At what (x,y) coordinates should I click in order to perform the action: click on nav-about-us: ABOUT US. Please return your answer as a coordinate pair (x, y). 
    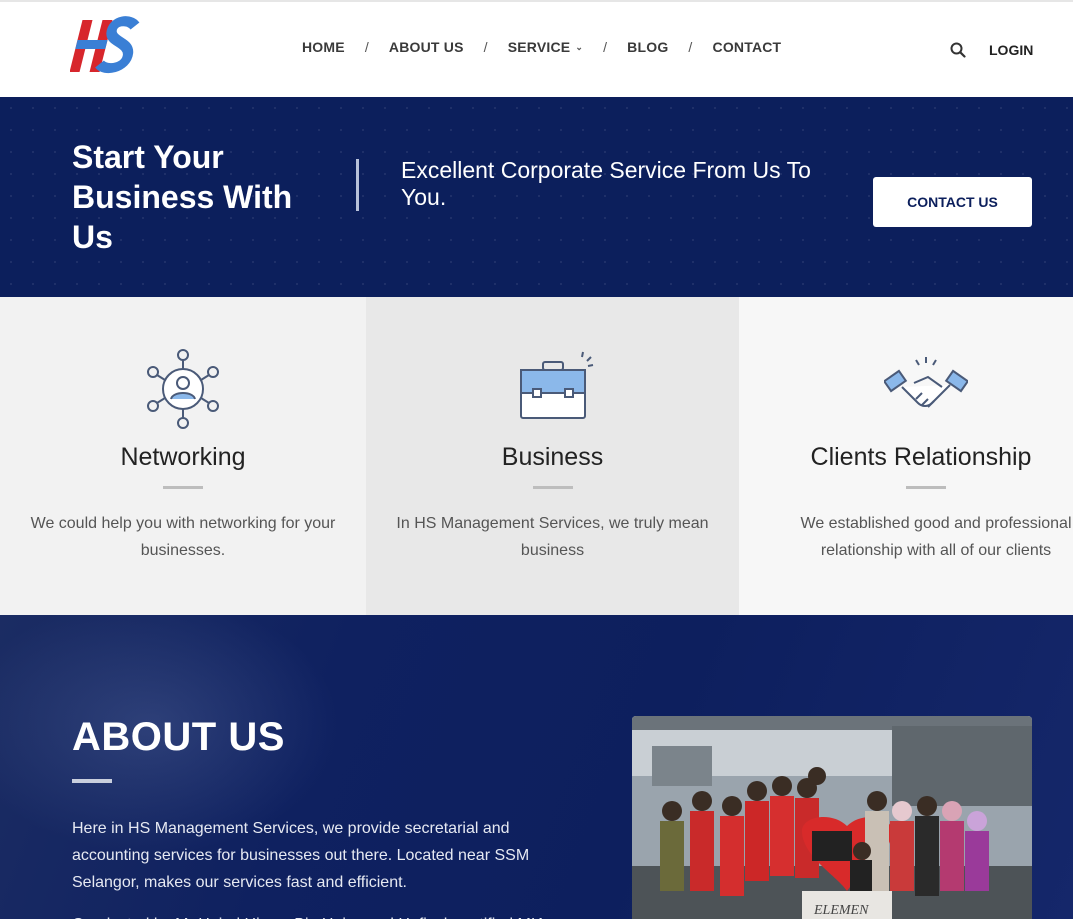
    Looking at the image, I should click on (426, 47).